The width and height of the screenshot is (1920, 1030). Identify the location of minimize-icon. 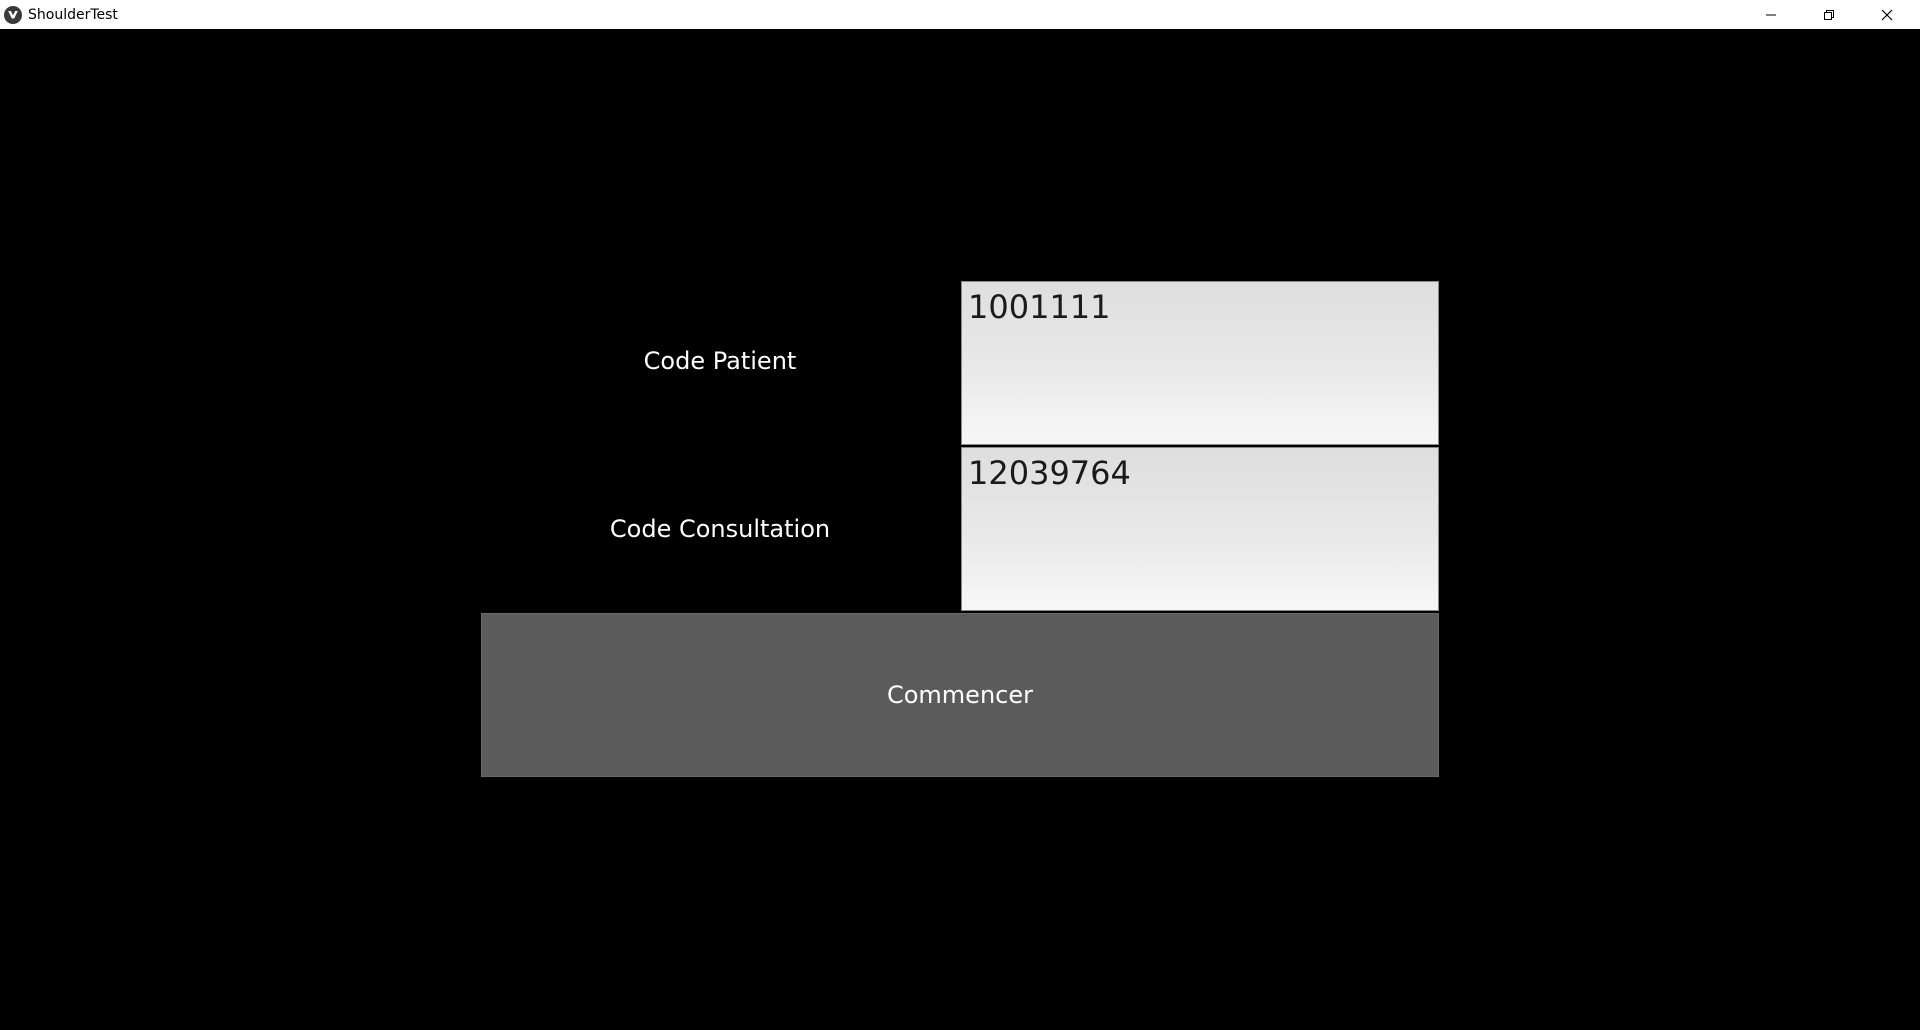
(1771, 14).